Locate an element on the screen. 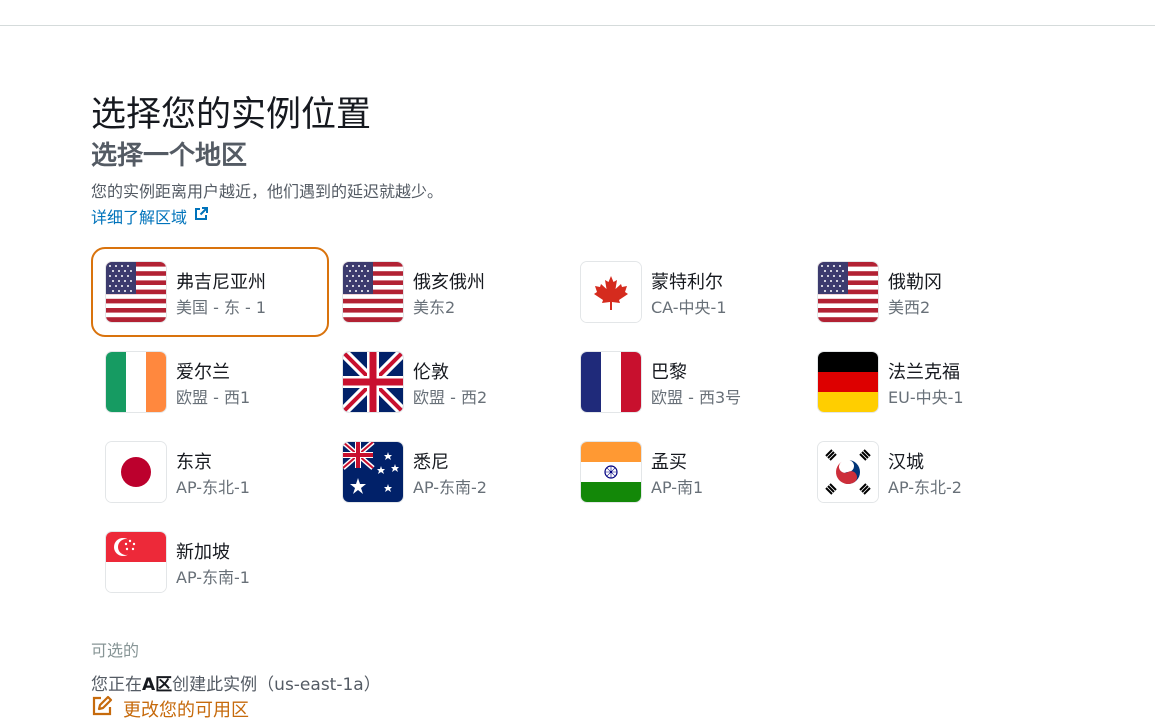  region-card-seoul: 汉城 AP-东北-2 is located at coordinates (922, 472).